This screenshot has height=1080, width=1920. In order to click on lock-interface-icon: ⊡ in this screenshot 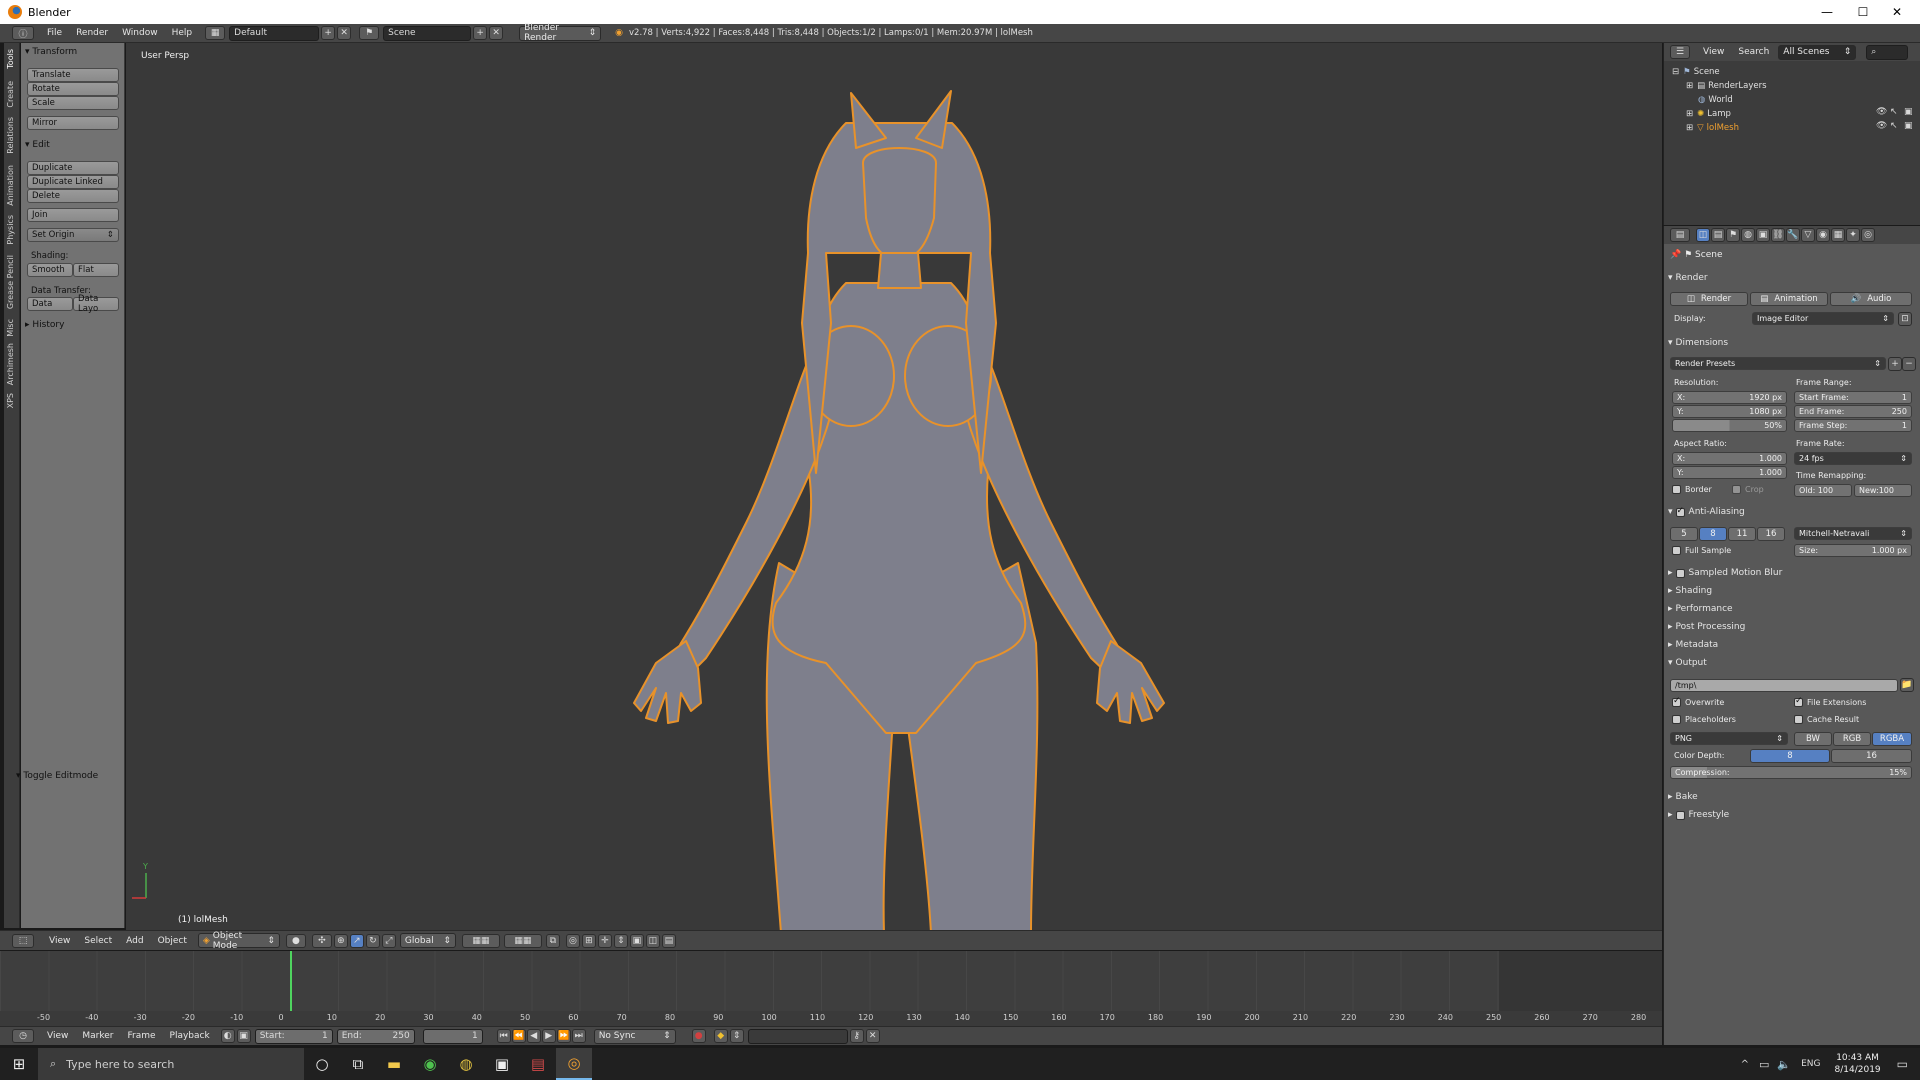, I will do `click(1905, 319)`.